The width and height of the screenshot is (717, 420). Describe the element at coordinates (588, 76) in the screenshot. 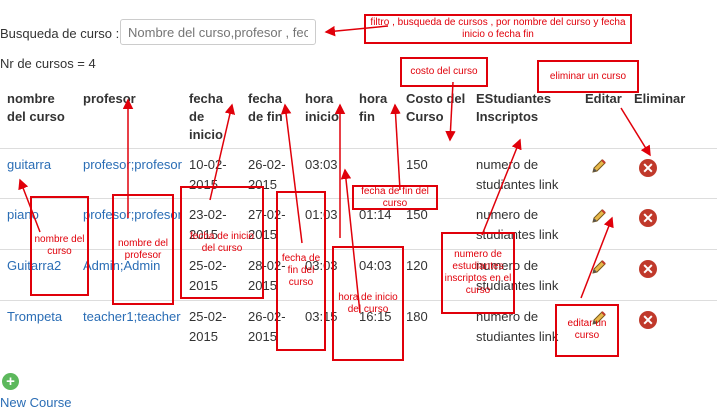

I see `annotation-eliminar: eliminar un curso` at that location.